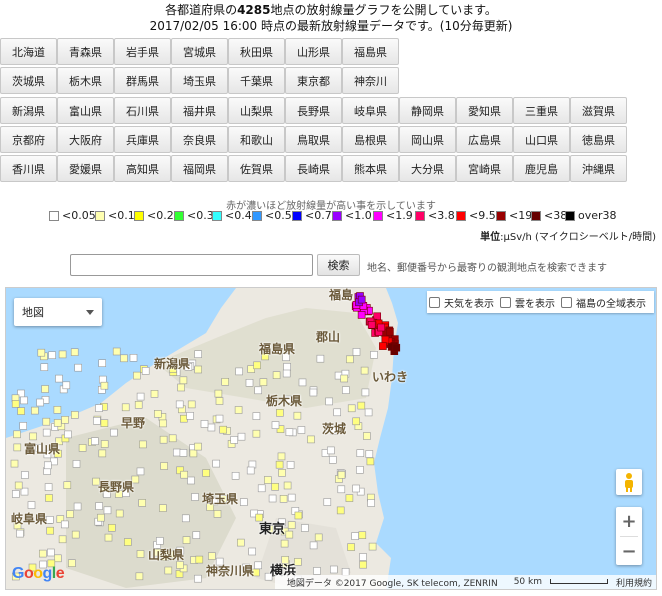 The height and width of the screenshot is (596, 662). I want to click on prefecture-button: 宮城県, so click(199, 51).